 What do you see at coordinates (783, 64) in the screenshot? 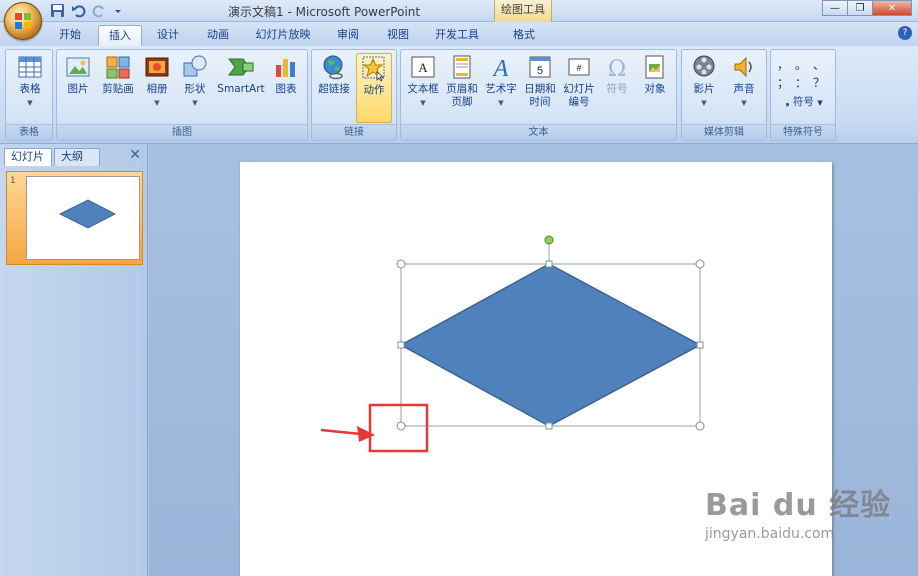
I see `symbol-comma: ，` at bounding box center [783, 64].